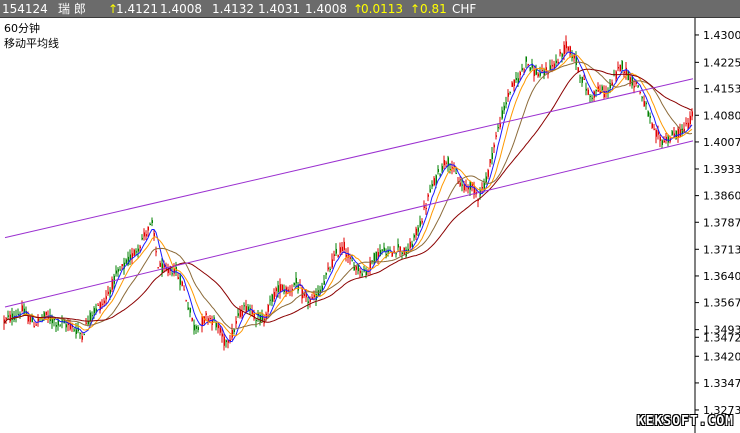 The image size is (740, 433). What do you see at coordinates (721, 383) in the screenshot?
I see `y-tick-label-14: 1.3347` at bounding box center [721, 383].